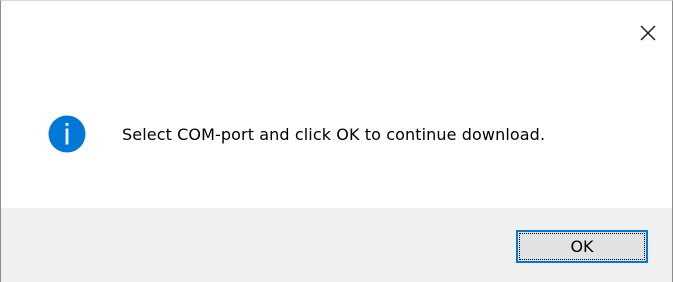 The height and width of the screenshot is (282, 673). I want to click on close-button, so click(649, 32).